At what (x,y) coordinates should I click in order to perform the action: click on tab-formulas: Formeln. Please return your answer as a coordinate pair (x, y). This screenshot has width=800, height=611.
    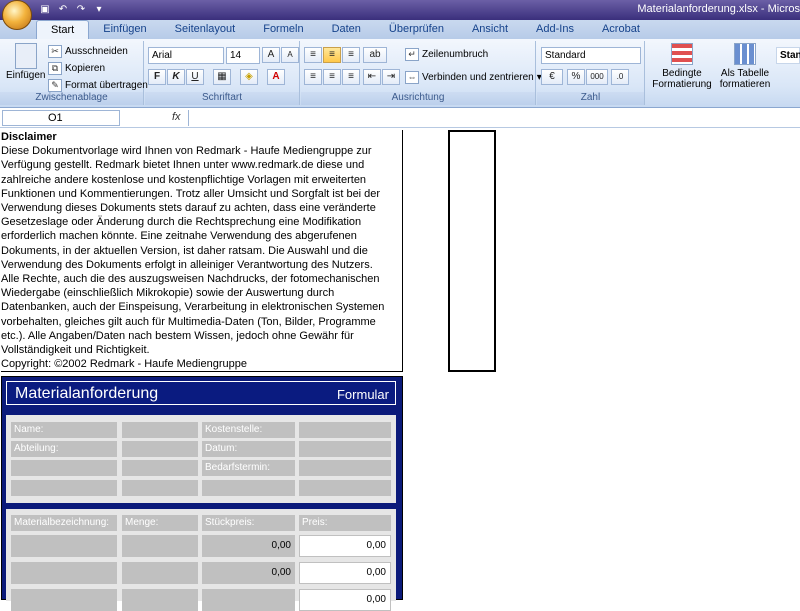
    Looking at the image, I should click on (283, 29).